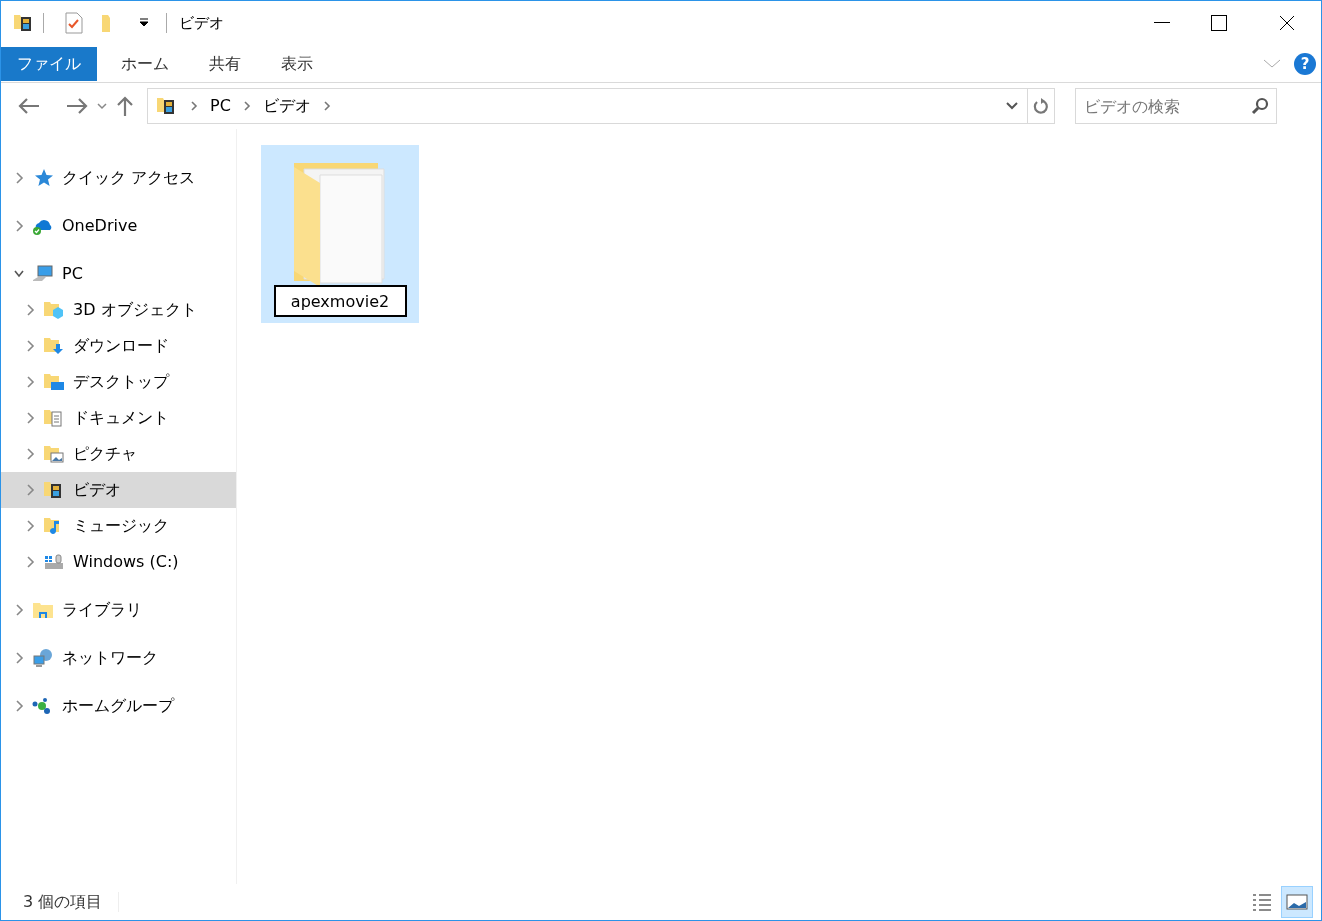 This screenshot has height=921, width=1322. Describe the element at coordinates (1162, 23) in the screenshot. I see `minimize-icon` at that location.